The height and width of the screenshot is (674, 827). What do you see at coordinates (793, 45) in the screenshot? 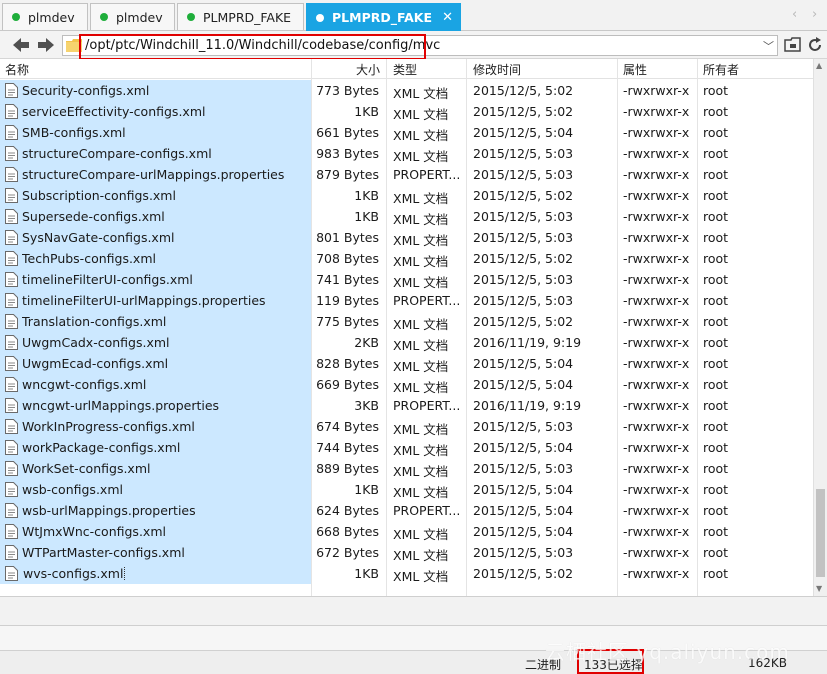
I see `open-folder-icon` at bounding box center [793, 45].